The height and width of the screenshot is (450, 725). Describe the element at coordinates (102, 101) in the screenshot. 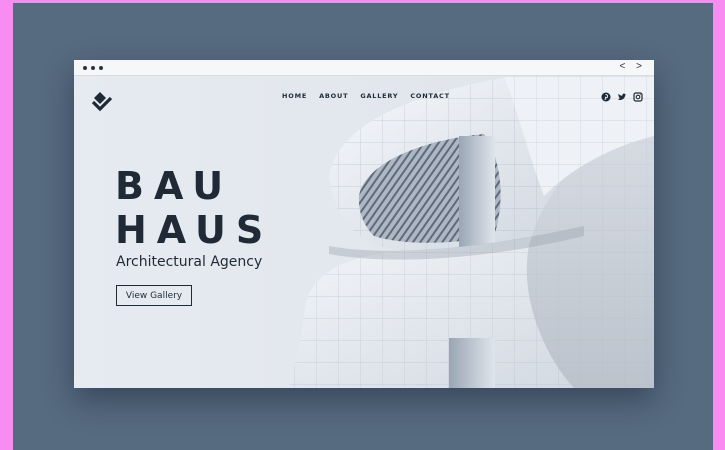

I see `brand-logo-icon` at that location.